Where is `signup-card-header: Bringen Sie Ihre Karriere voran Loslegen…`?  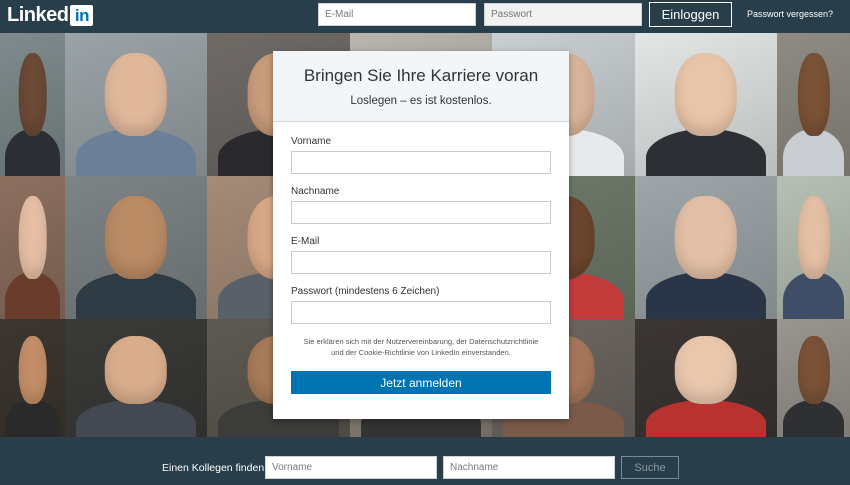 signup-card-header: Bringen Sie Ihre Karriere voran Loslegen… is located at coordinates (421, 86).